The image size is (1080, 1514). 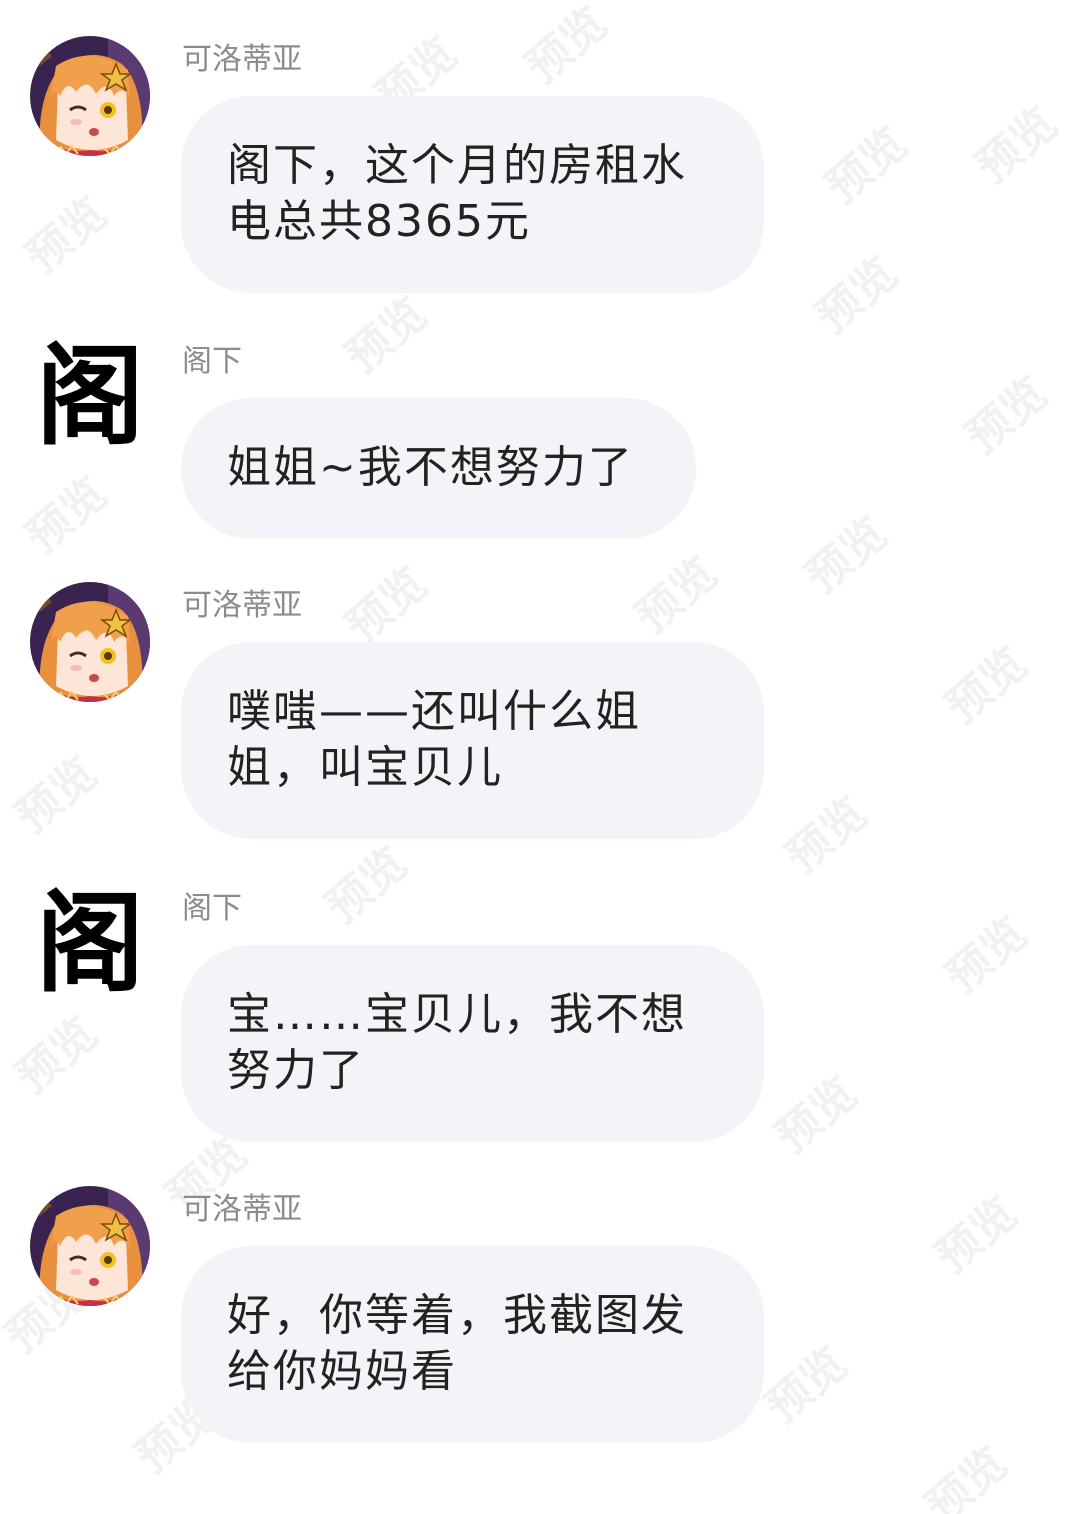 I want to click on message-bubble: 阁下，这个月的房租水 电总共8365元, so click(x=472, y=194).